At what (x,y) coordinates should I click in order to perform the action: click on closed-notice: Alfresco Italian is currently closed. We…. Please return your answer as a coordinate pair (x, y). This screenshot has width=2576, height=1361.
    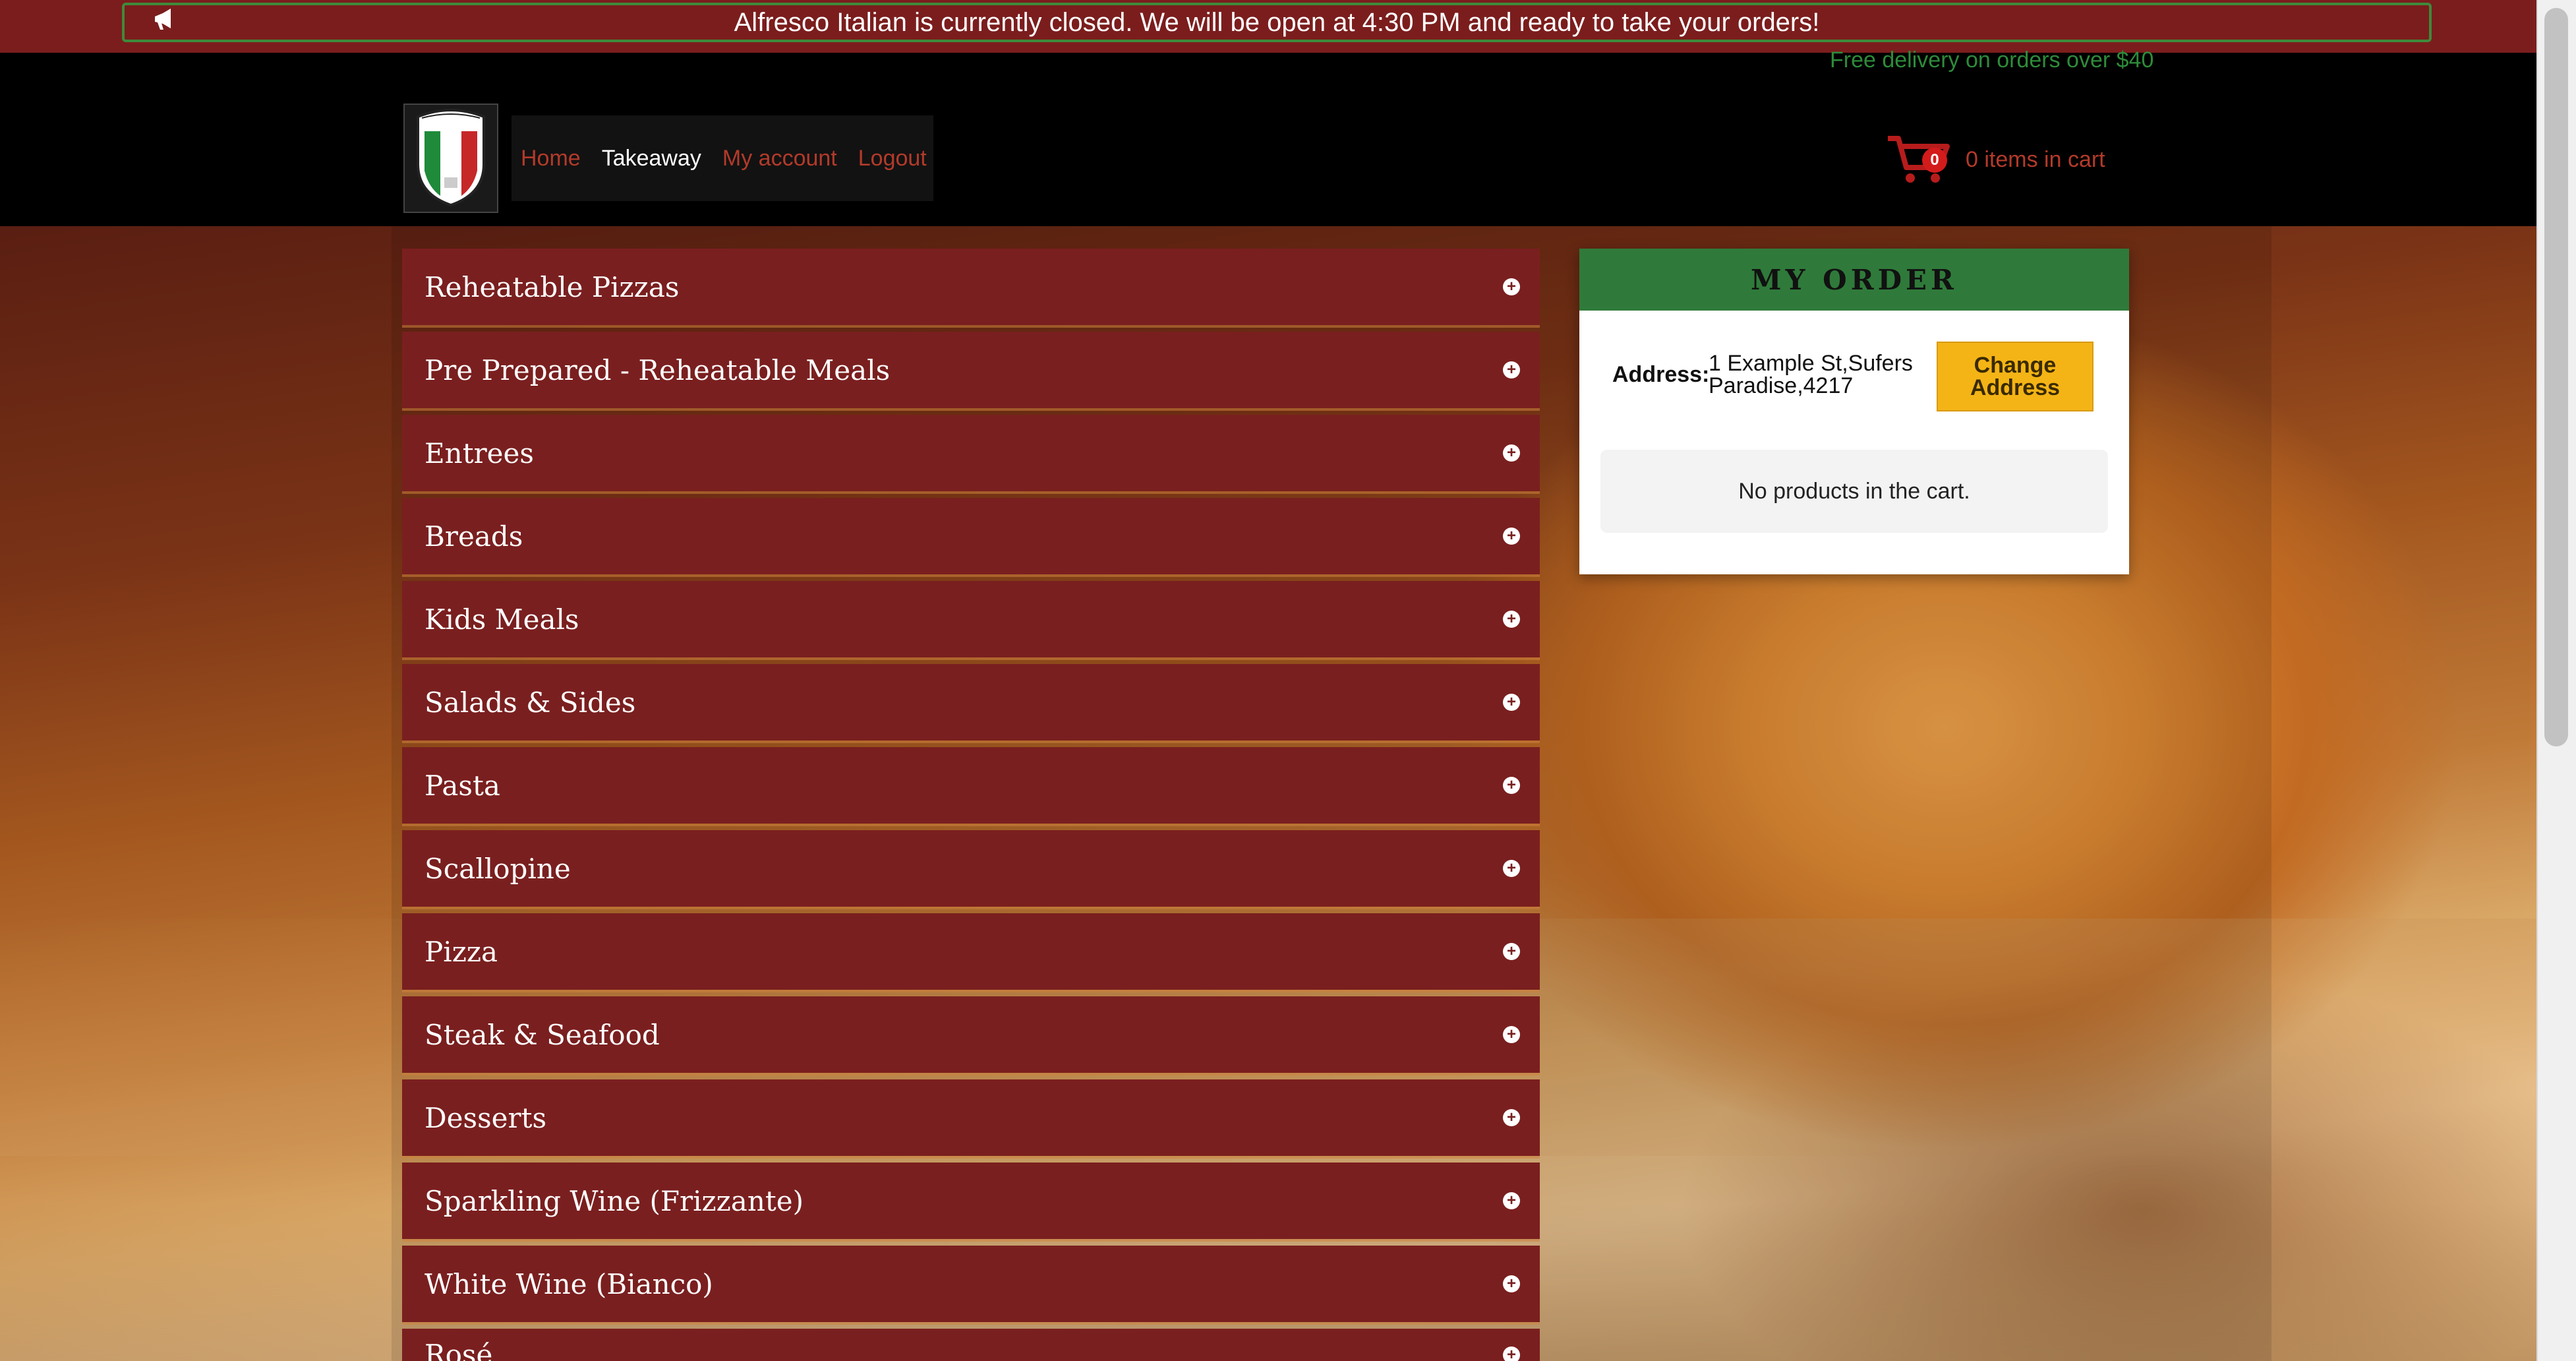
    Looking at the image, I should click on (1277, 22).